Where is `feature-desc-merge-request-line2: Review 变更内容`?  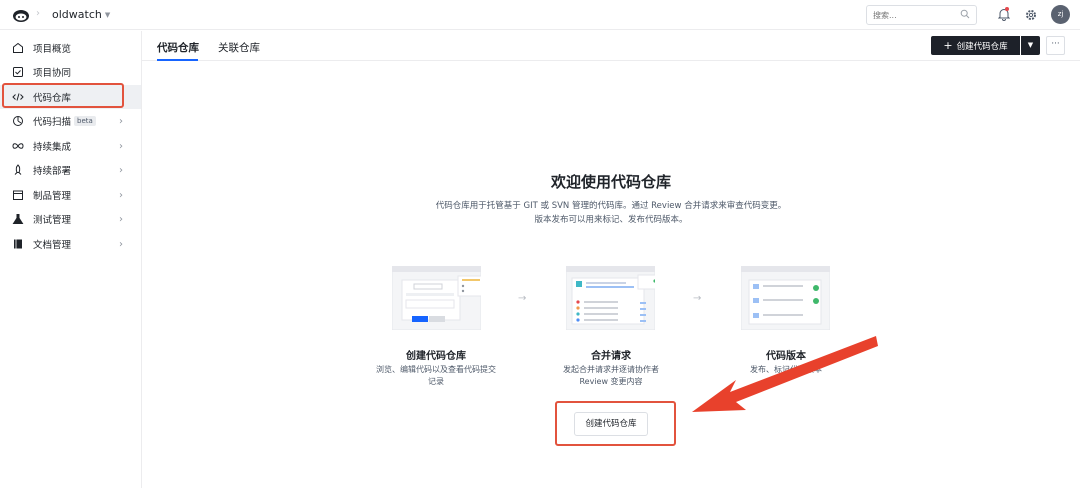 feature-desc-merge-request-line2: Review 变更内容 is located at coordinates (611, 381).